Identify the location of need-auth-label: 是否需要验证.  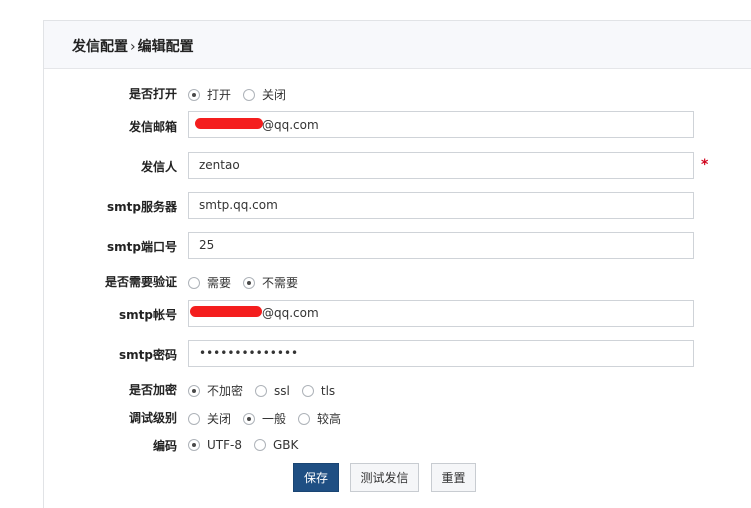
(140, 282).